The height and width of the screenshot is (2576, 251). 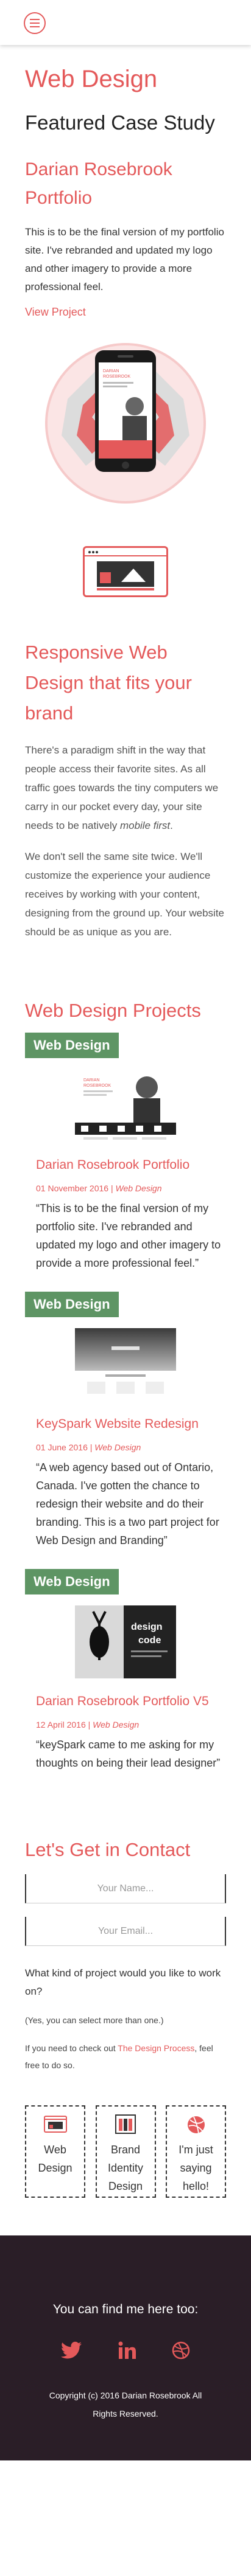 I want to click on svg-text: ROSEBROOK, so click(x=97, y=1086).